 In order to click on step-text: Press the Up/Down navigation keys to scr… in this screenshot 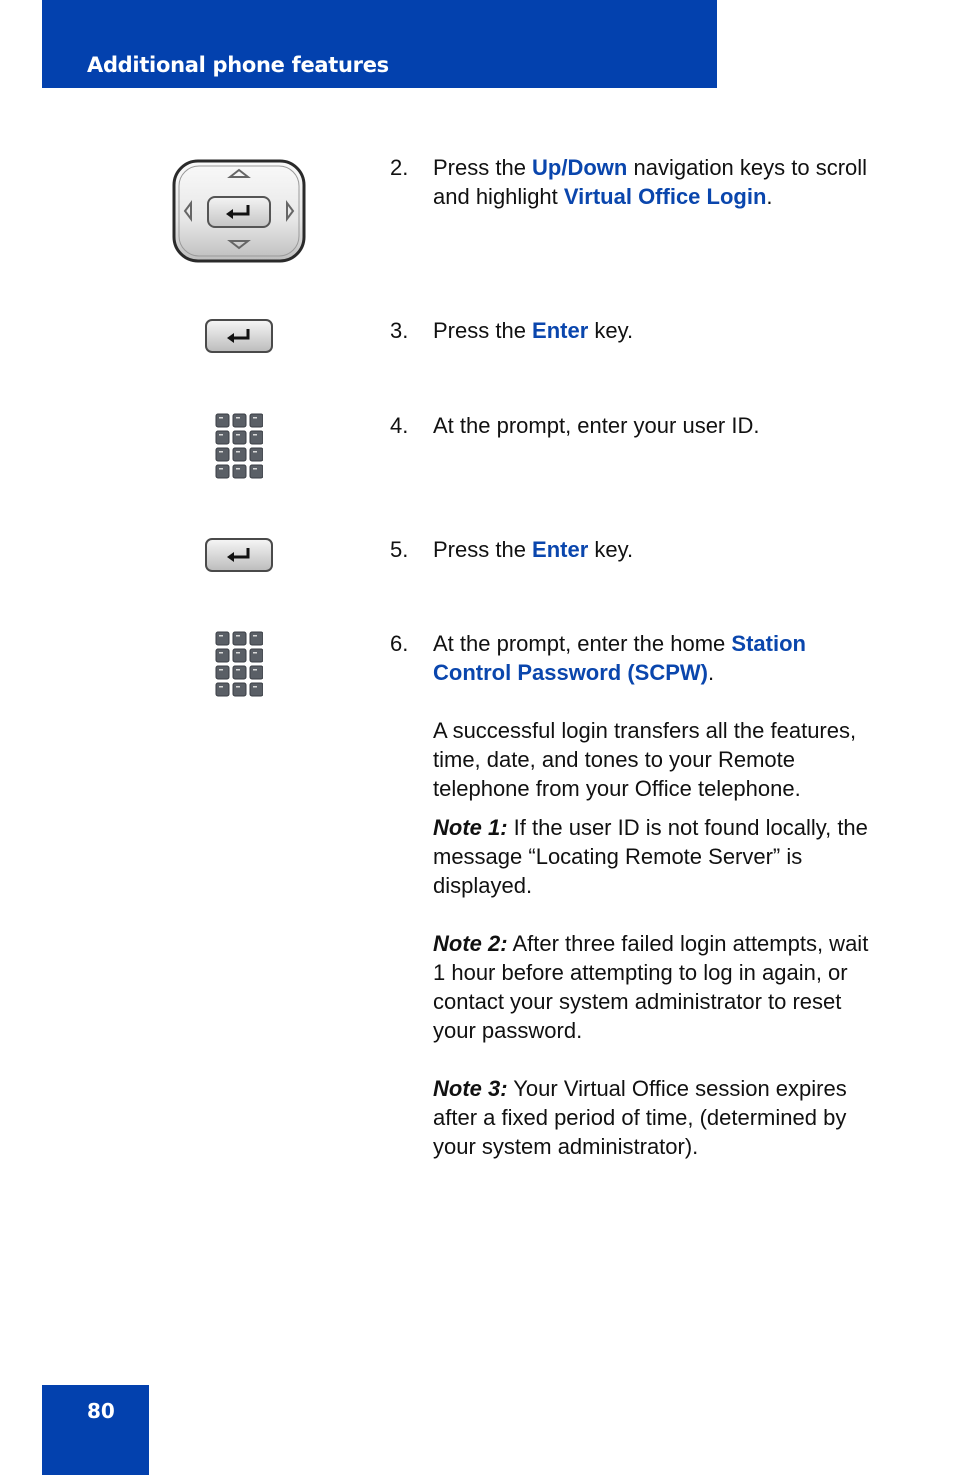, I will do `click(650, 182)`.